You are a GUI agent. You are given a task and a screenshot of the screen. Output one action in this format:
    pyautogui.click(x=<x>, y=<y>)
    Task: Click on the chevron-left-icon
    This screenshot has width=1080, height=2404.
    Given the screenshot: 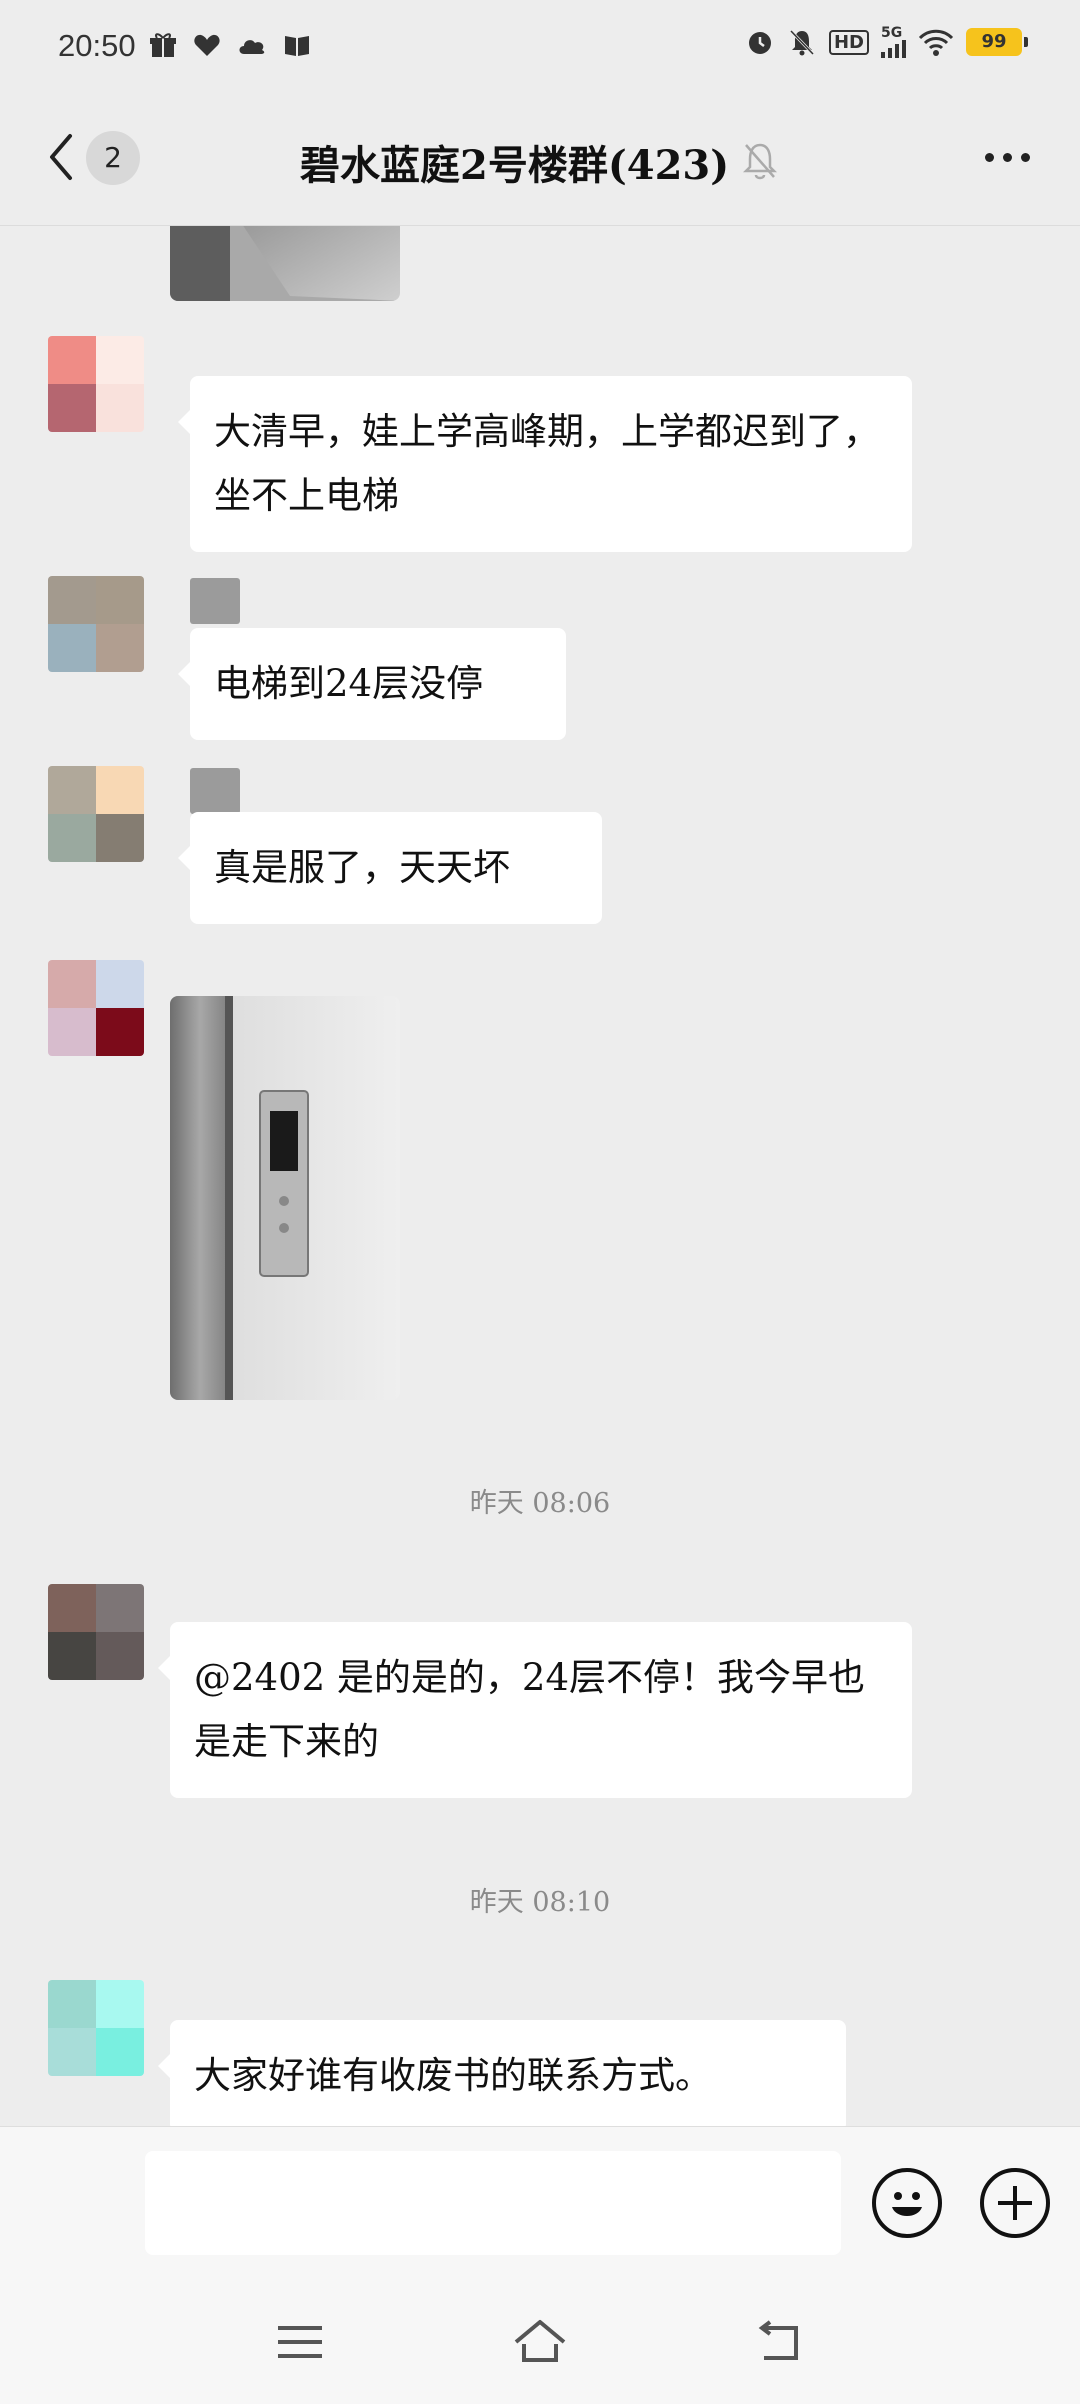 What is the action you would take?
    pyautogui.click(x=61, y=157)
    